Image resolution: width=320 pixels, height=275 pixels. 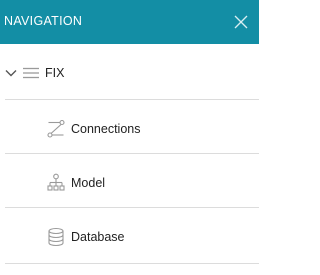 I want to click on tree-item-label: Connections, so click(x=106, y=128).